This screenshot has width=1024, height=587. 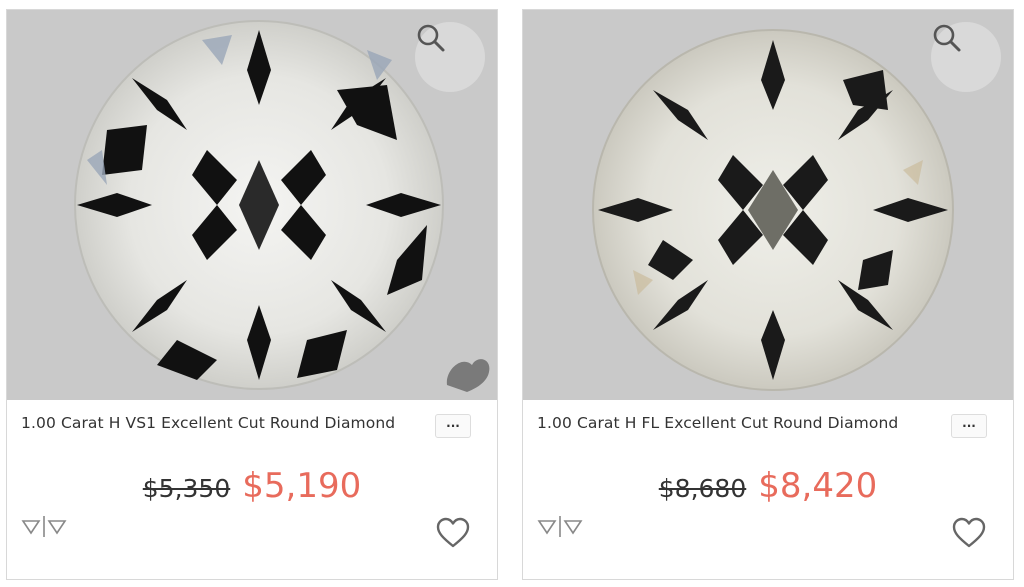 I want to click on price-row: $5,350 $5,190, so click(x=252, y=486).